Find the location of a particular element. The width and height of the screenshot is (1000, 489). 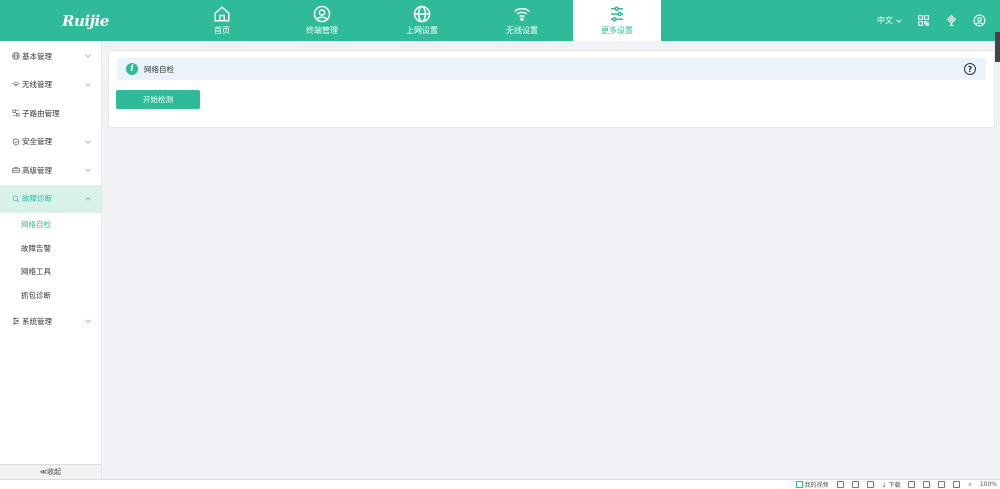

sidebar-subitem-fault-alarm: 故障告警 is located at coordinates (50, 249).